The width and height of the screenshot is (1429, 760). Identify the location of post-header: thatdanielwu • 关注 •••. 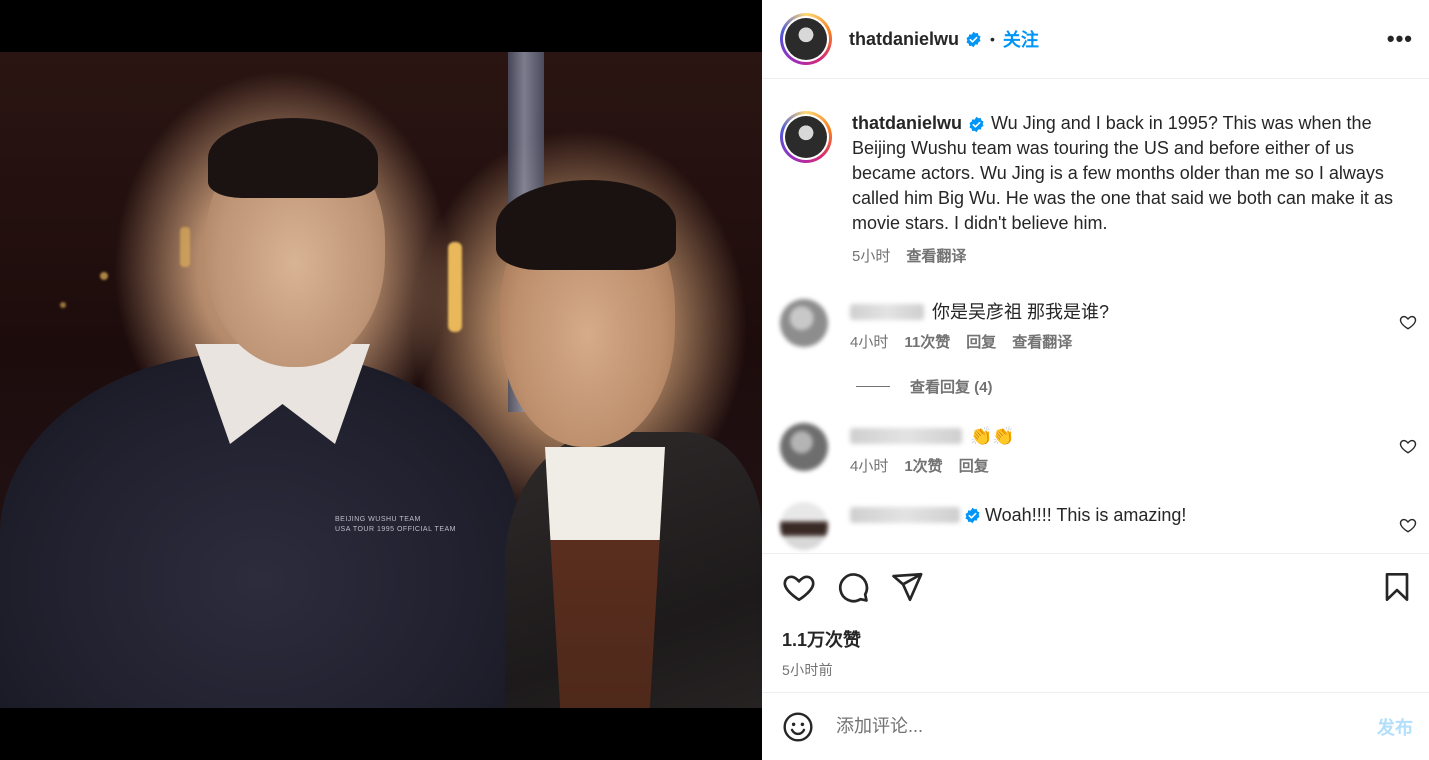
(1095, 39).